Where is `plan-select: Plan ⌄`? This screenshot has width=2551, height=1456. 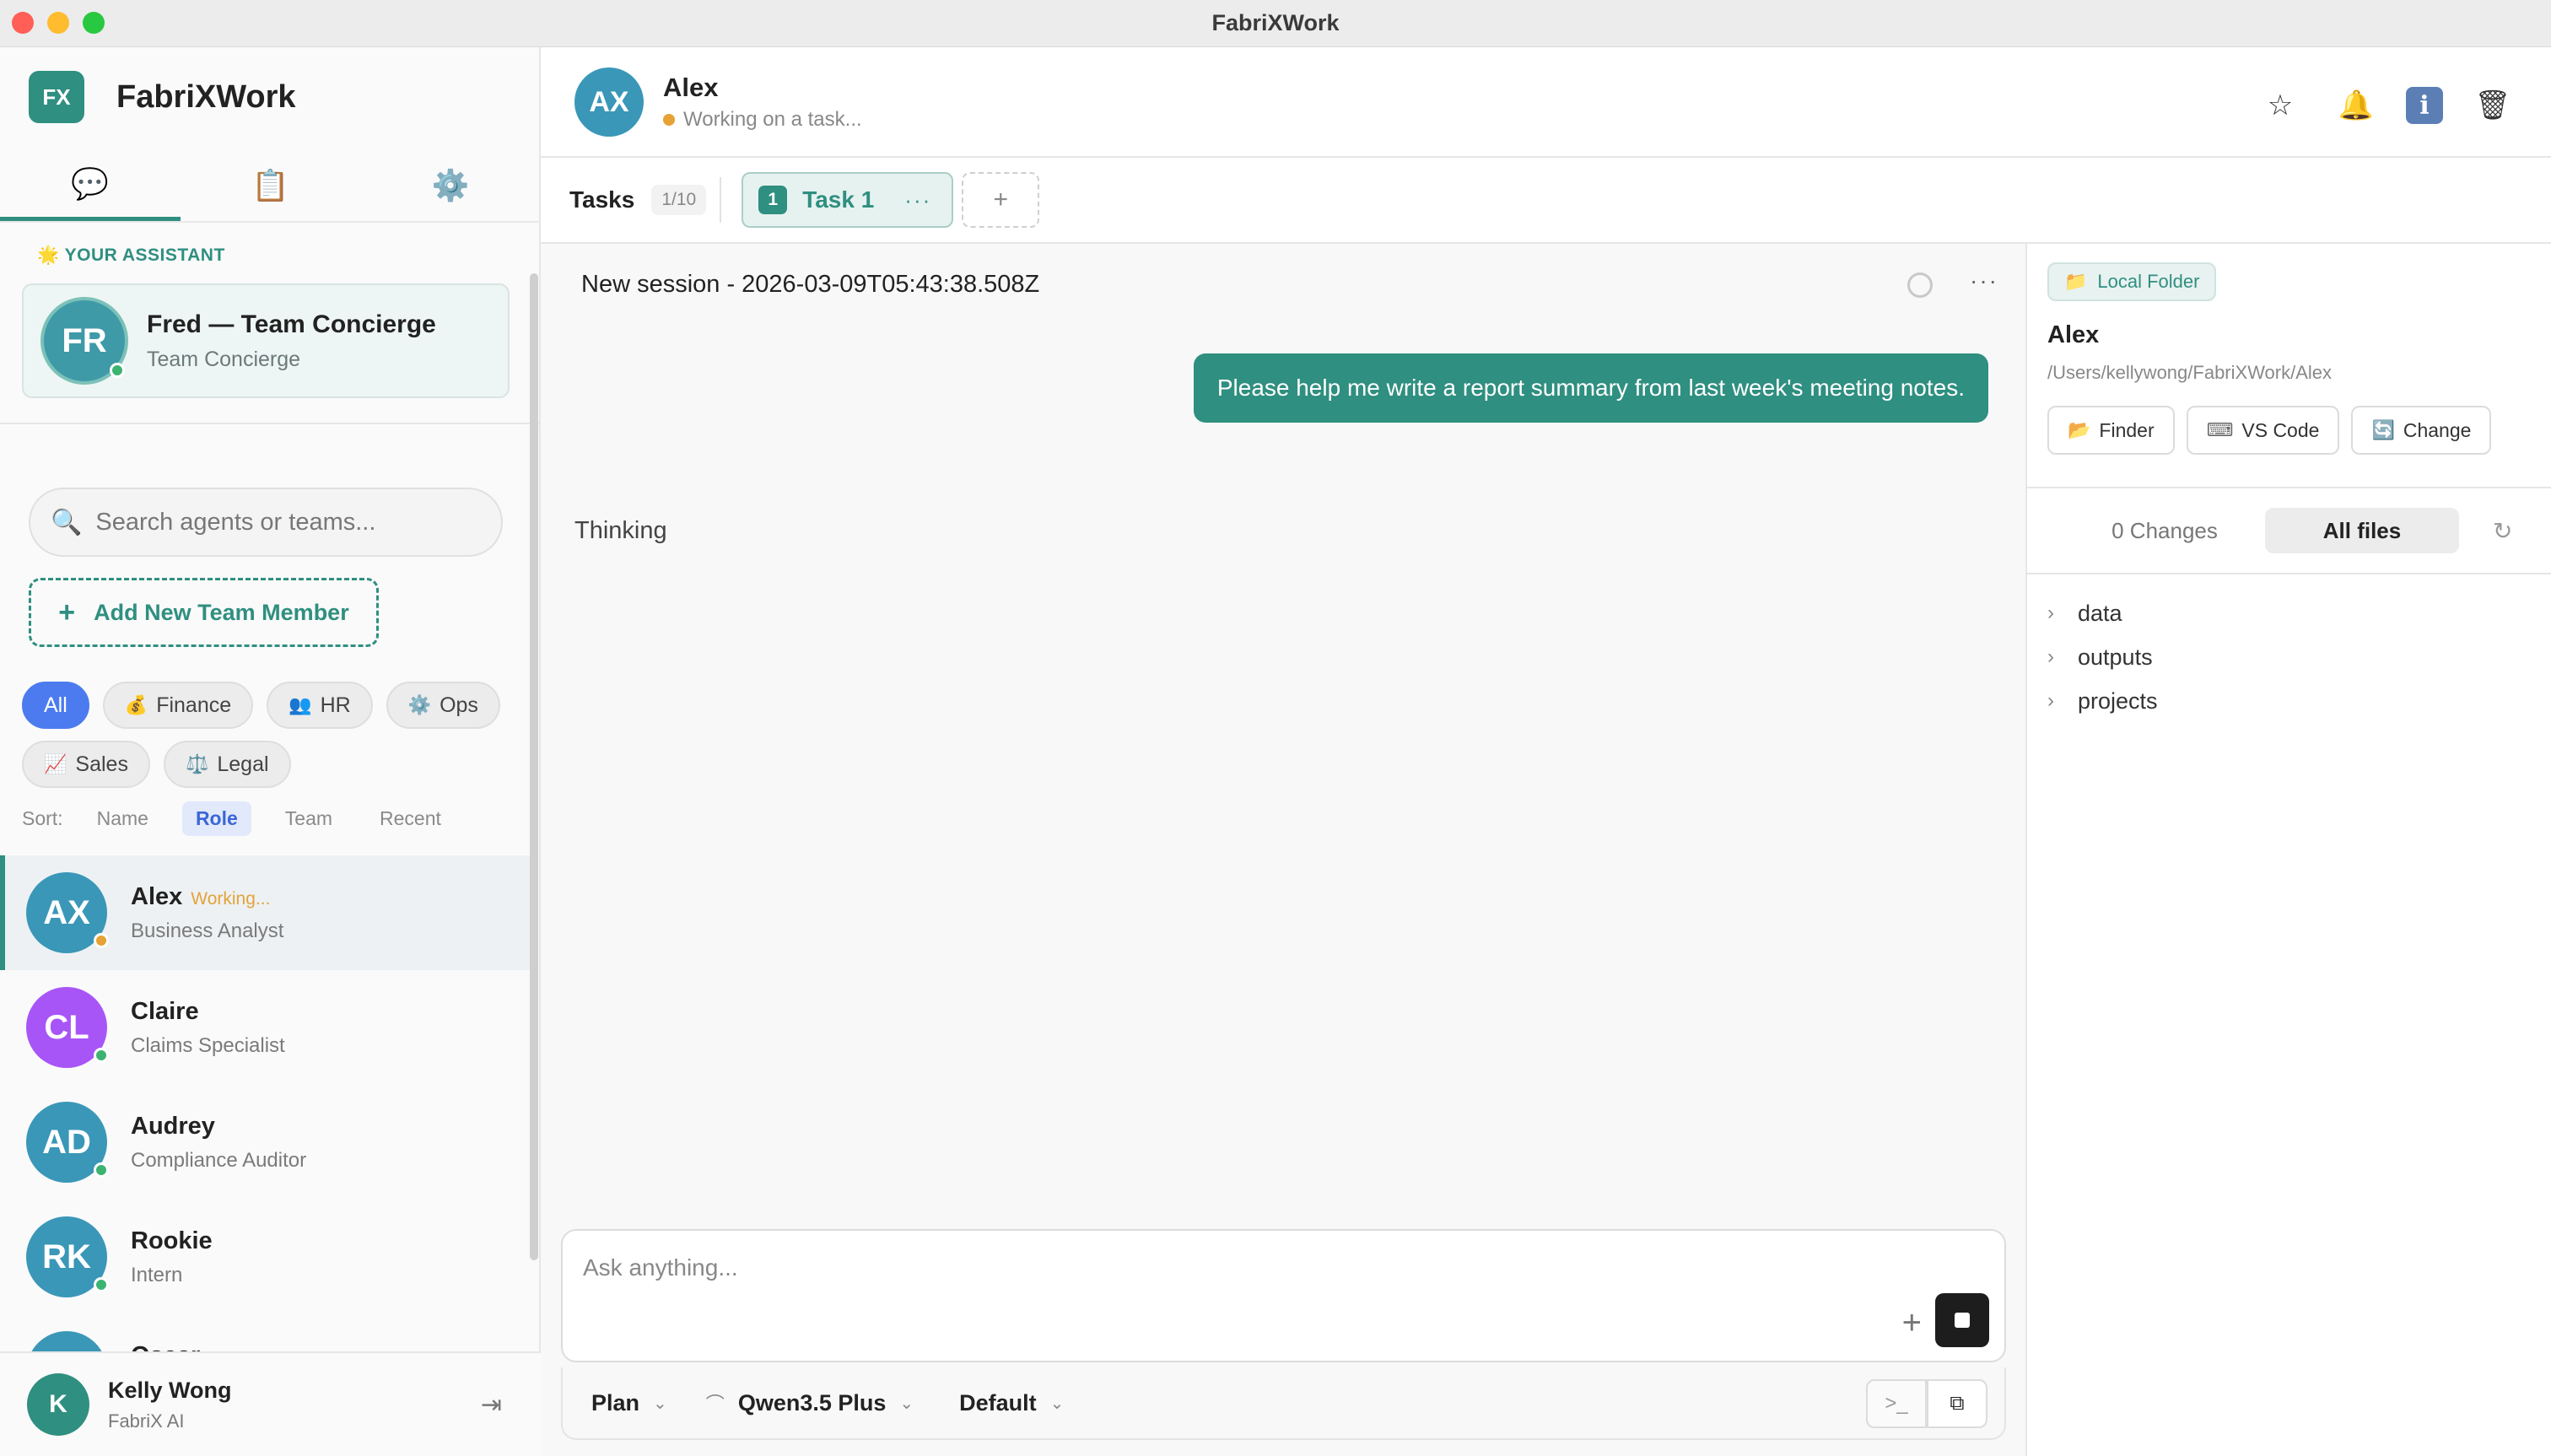
plan-select: Plan ⌄ is located at coordinates (629, 1403).